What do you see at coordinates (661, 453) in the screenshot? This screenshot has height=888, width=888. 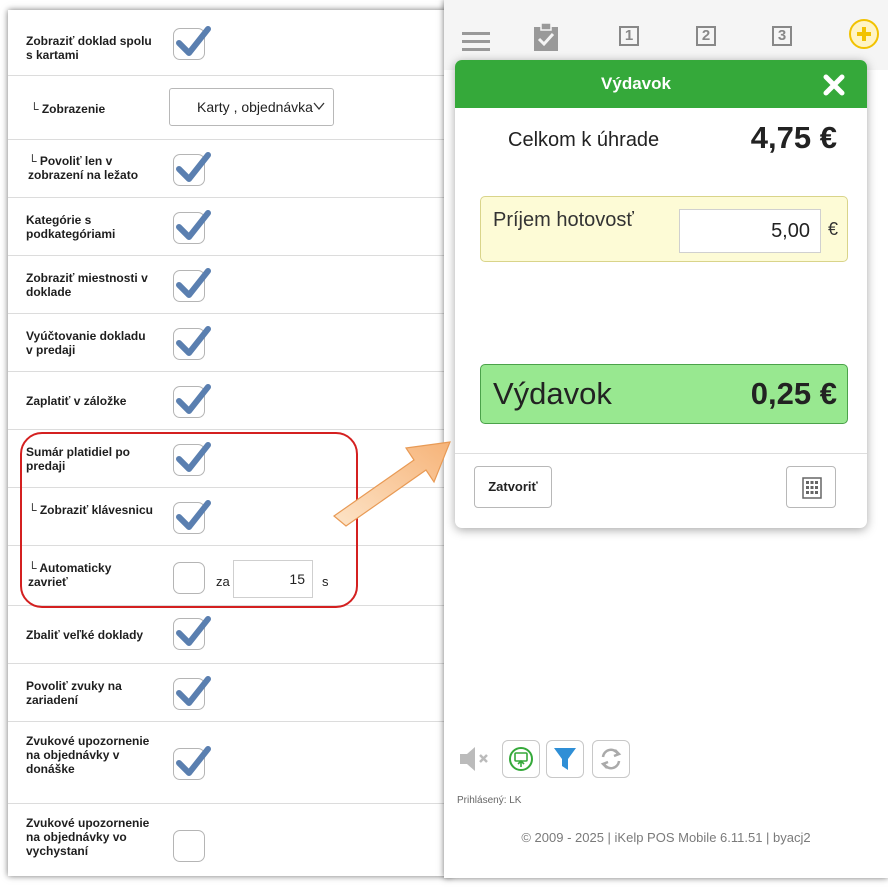 I see `dialog-divider` at bounding box center [661, 453].